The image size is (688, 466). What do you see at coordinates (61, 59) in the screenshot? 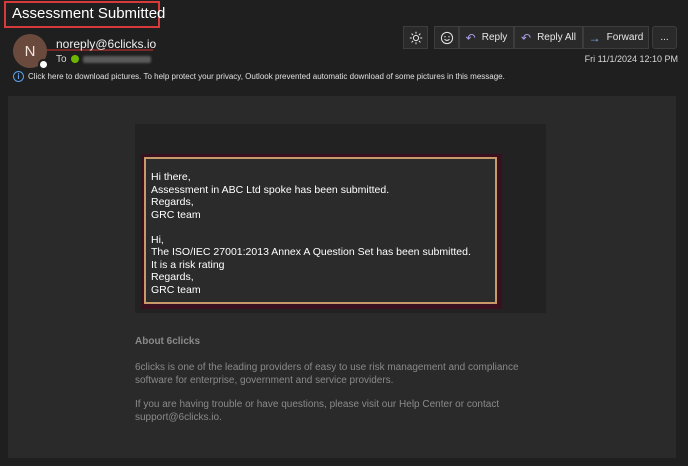
I see `to-label: To` at bounding box center [61, 59].